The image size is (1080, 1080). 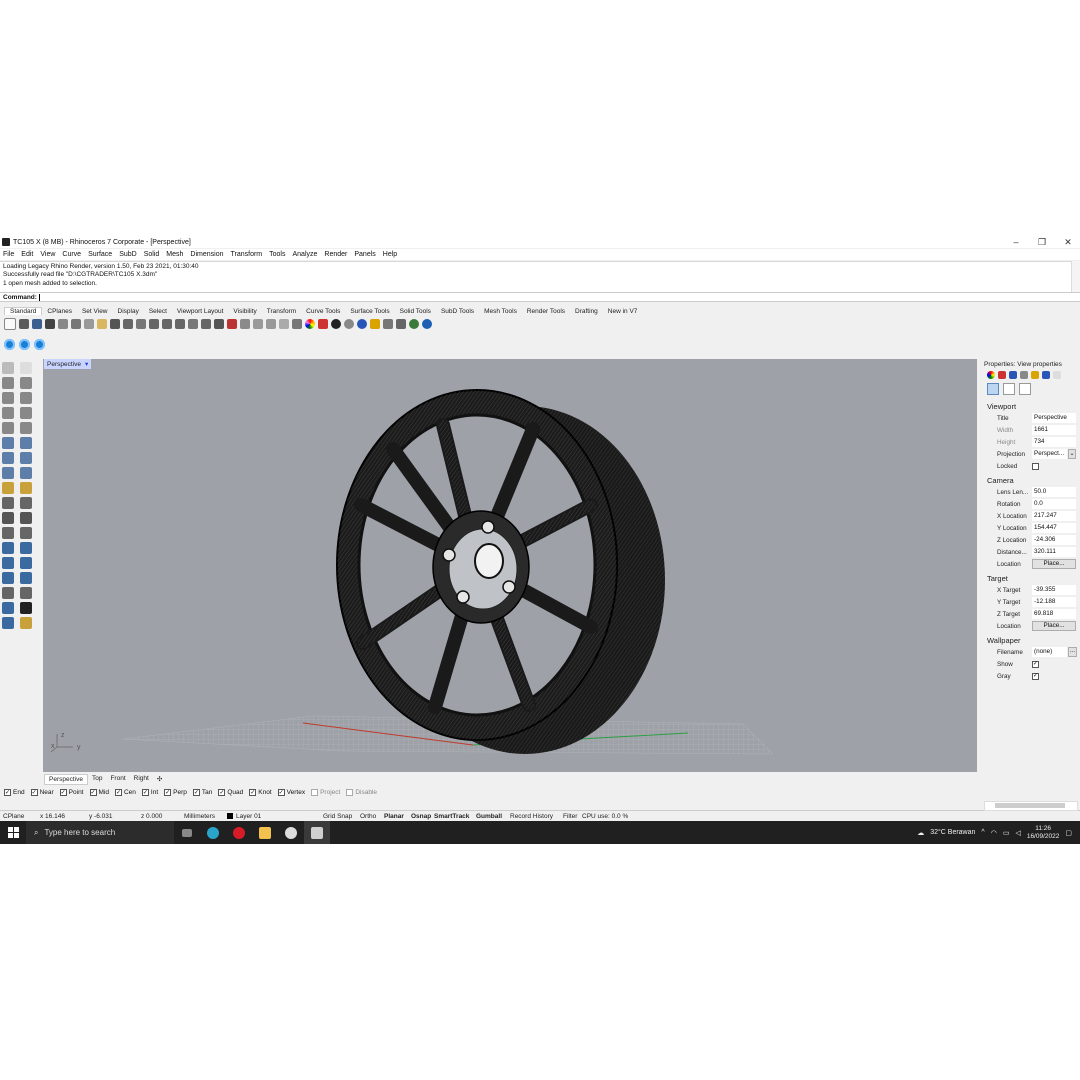 I want to click on lightbulb-icon, so click(x=284, y=324).